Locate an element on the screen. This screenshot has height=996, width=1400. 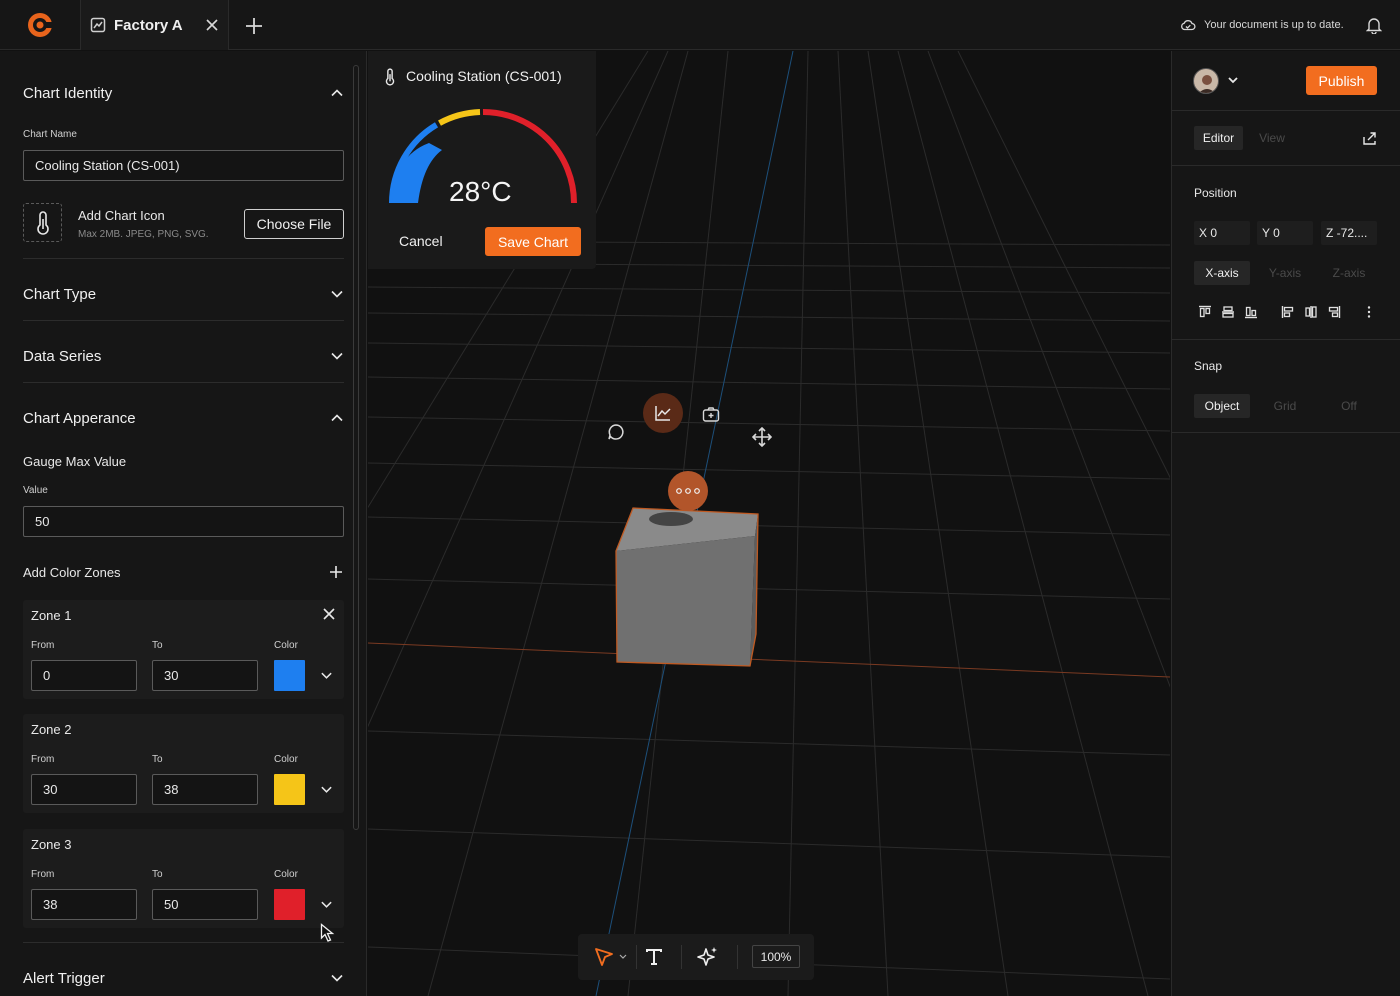
section-data-series: Data Series is located at coordinates (183, 356).